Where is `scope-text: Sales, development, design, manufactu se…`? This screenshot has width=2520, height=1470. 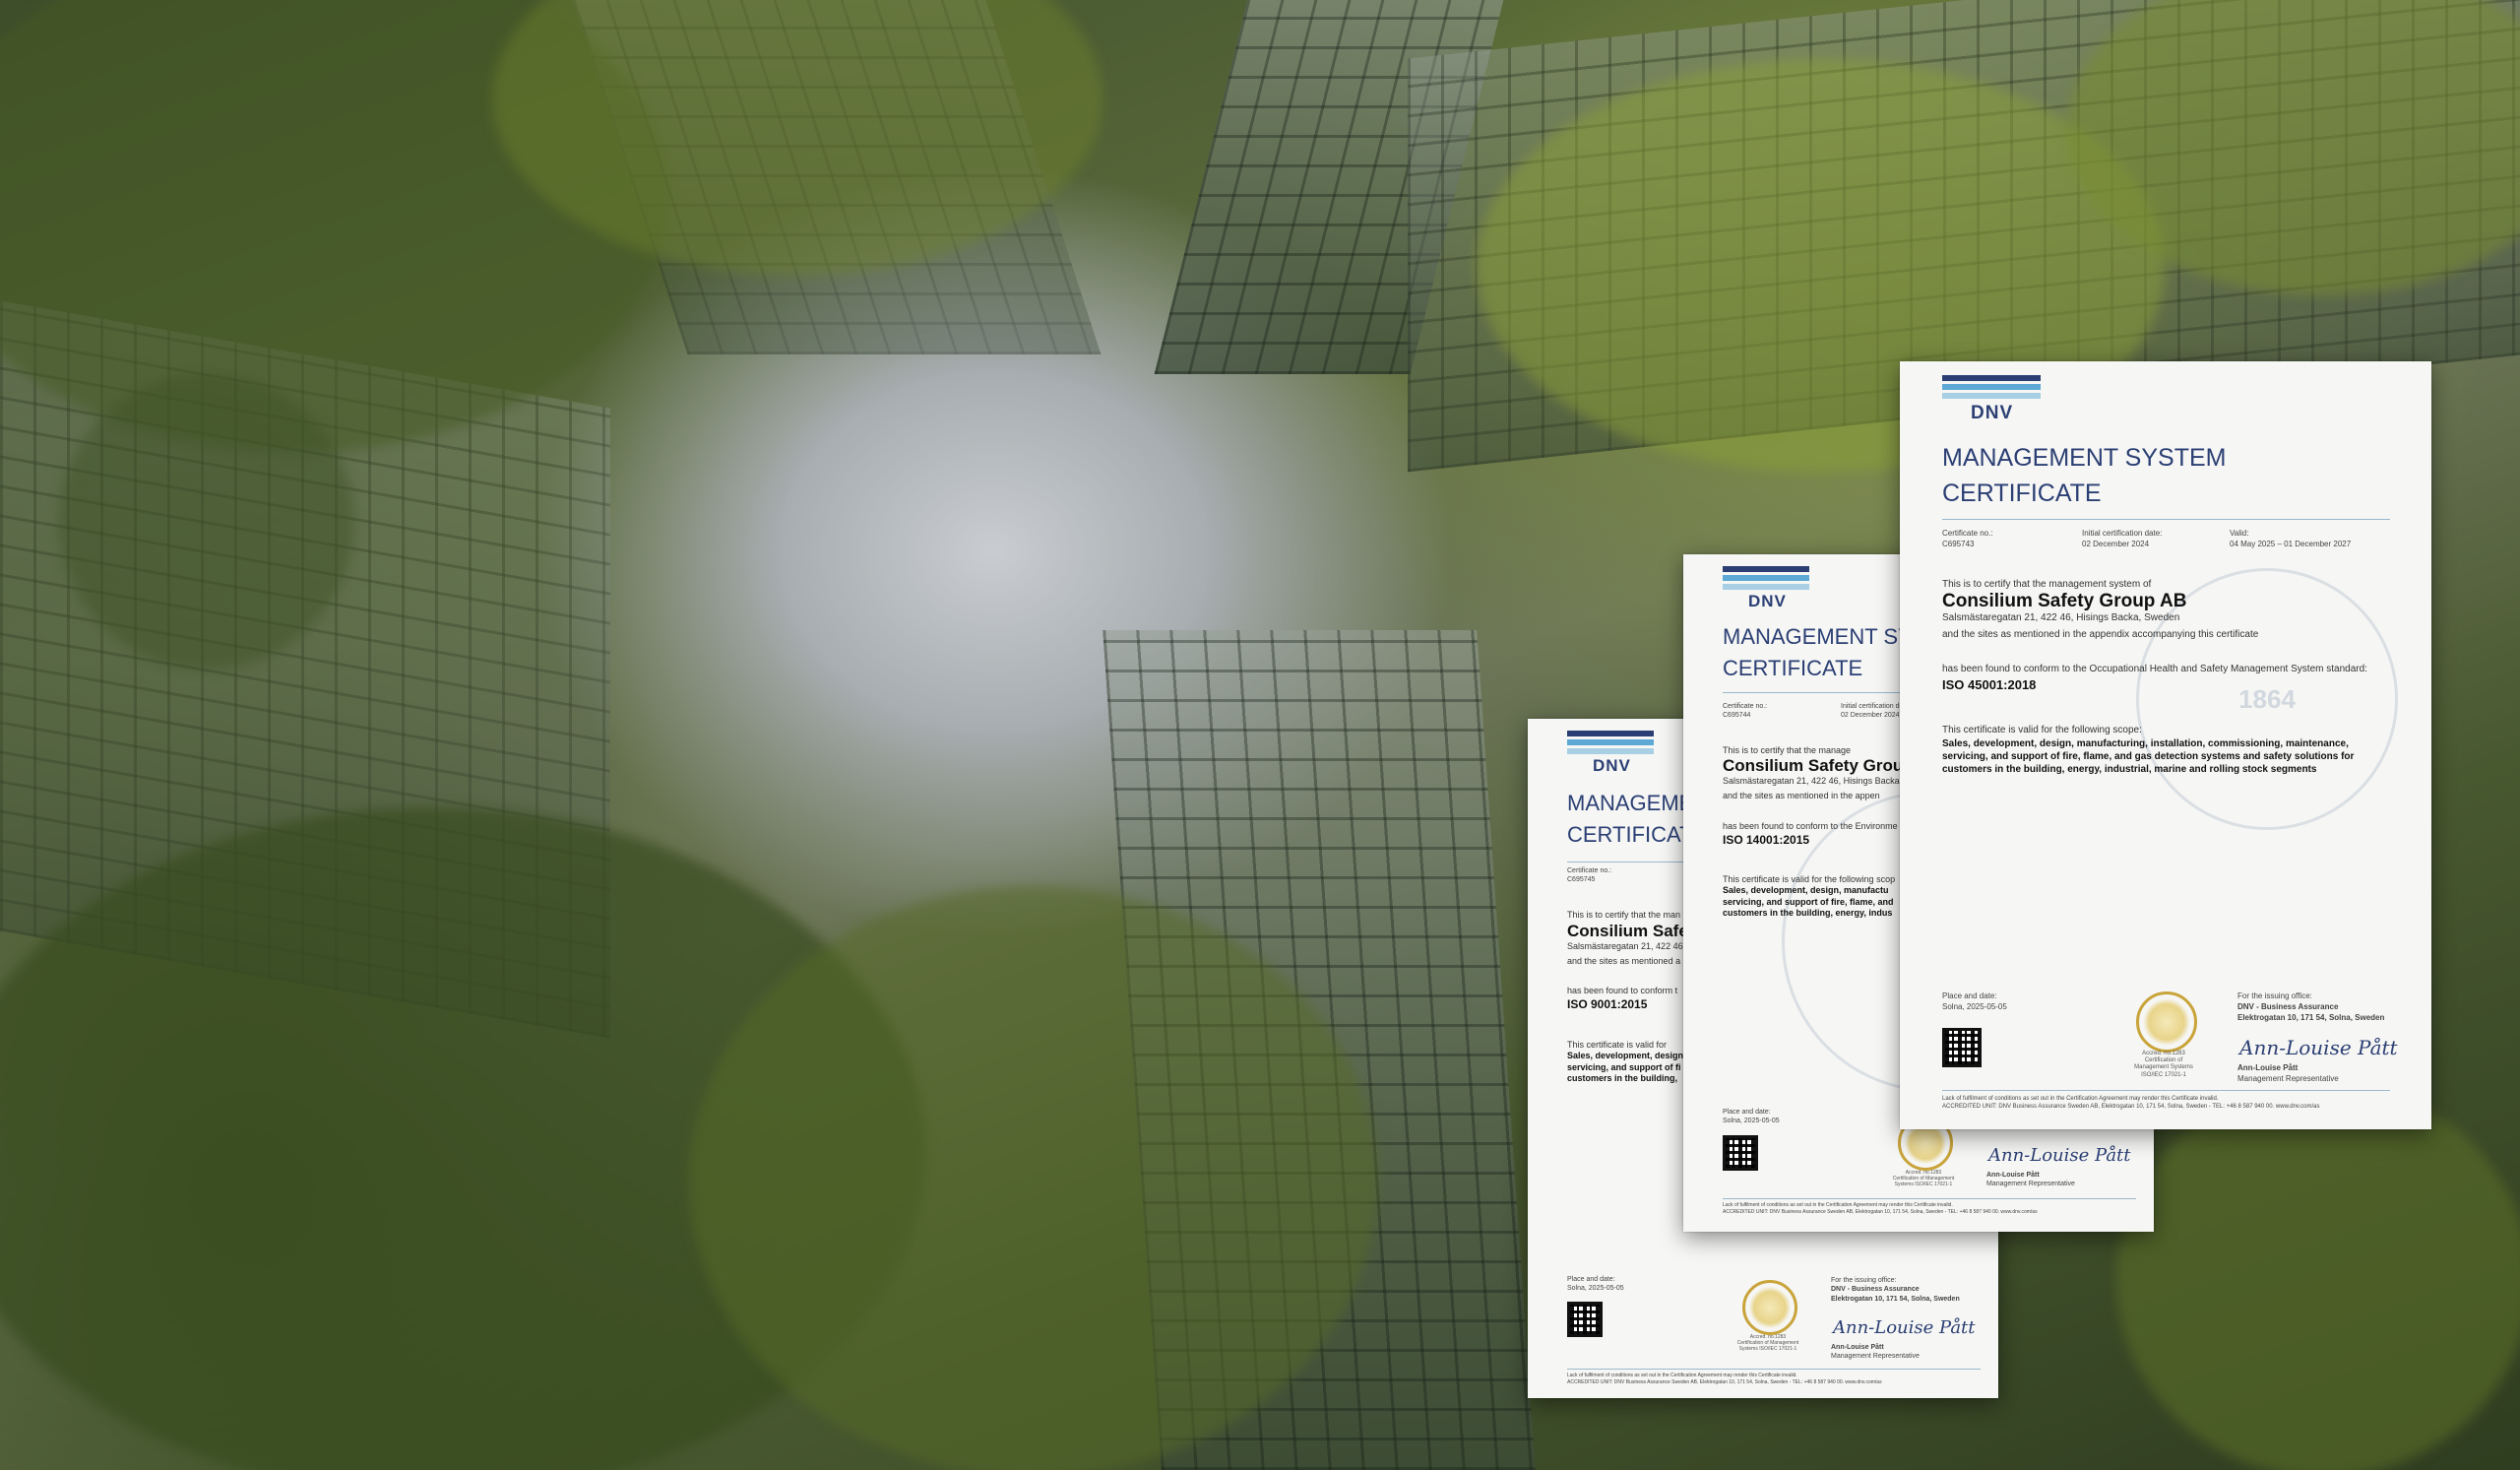 scope-text: Sales, development, design, manufactu se… is located at coordinates (1808, 902).